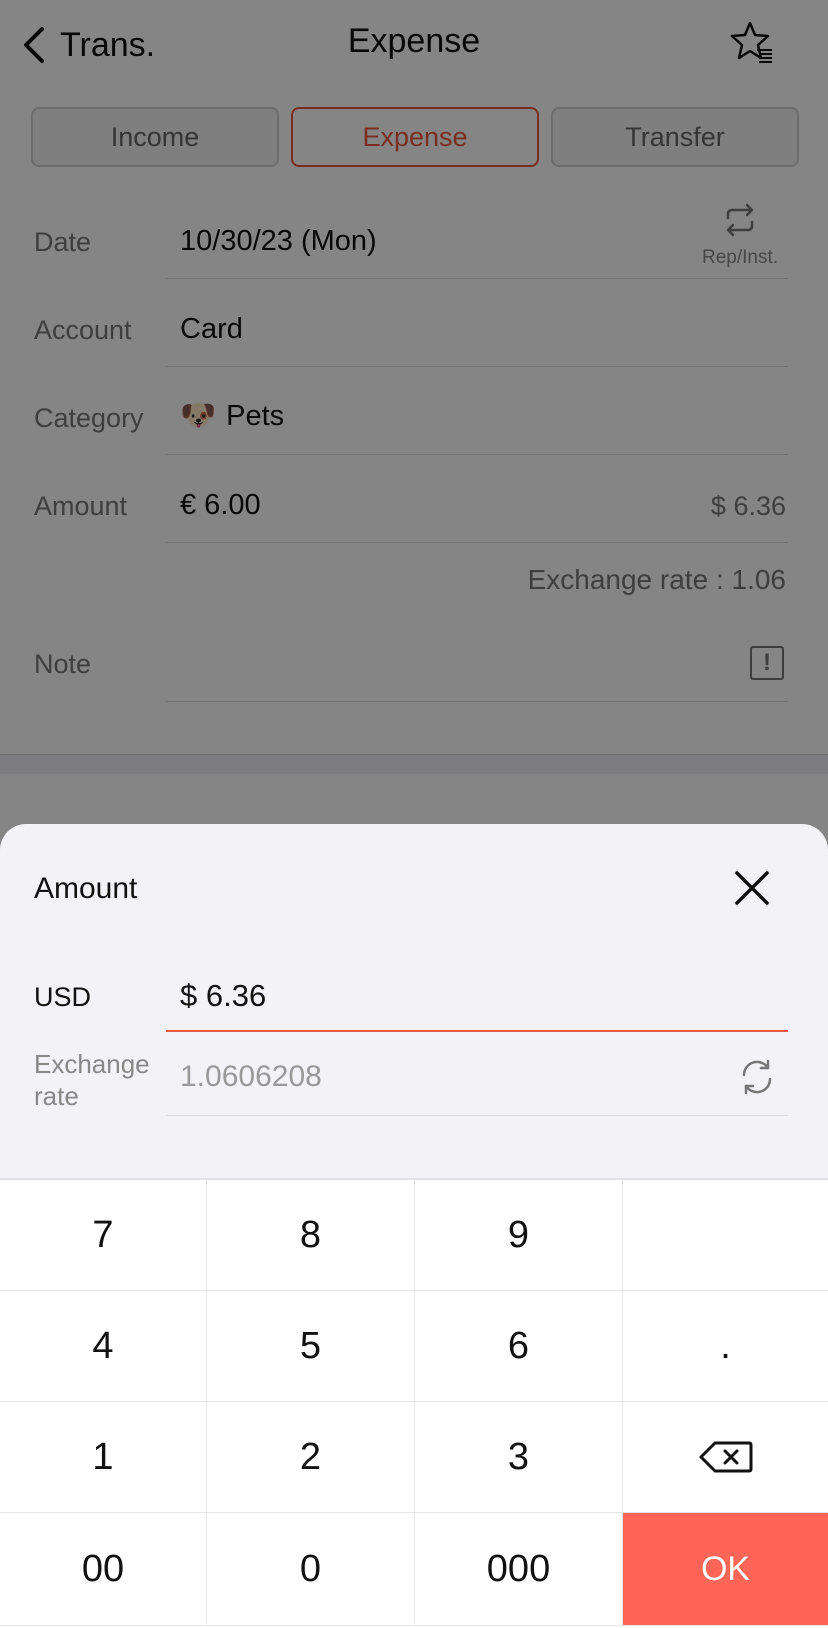 Image resolution: width=828 pixels, height=1628 pixels. What do you see at coordinates (223, 996) in the screenshot?
I see `currency-amount-field: $ 6.36` at bounding box center [223, 996].